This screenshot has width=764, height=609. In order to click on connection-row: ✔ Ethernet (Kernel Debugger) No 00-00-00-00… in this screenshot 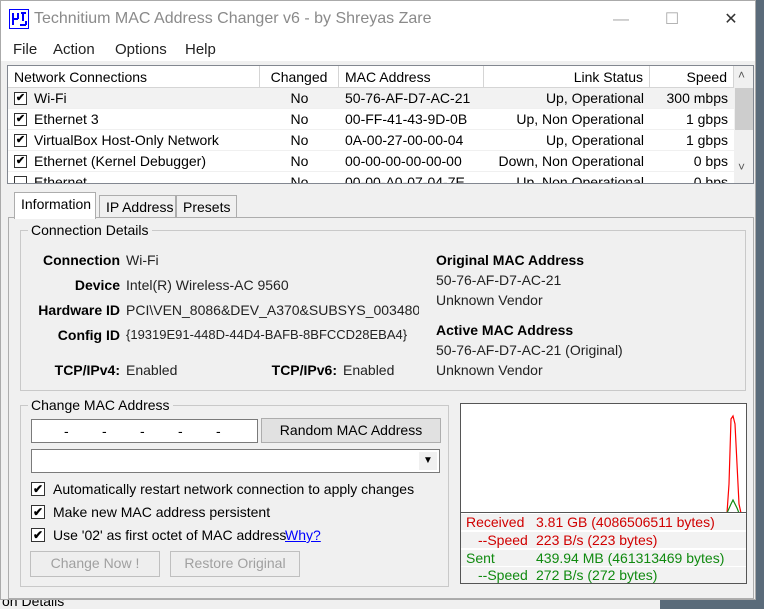, I will do `click(371, 161)`.